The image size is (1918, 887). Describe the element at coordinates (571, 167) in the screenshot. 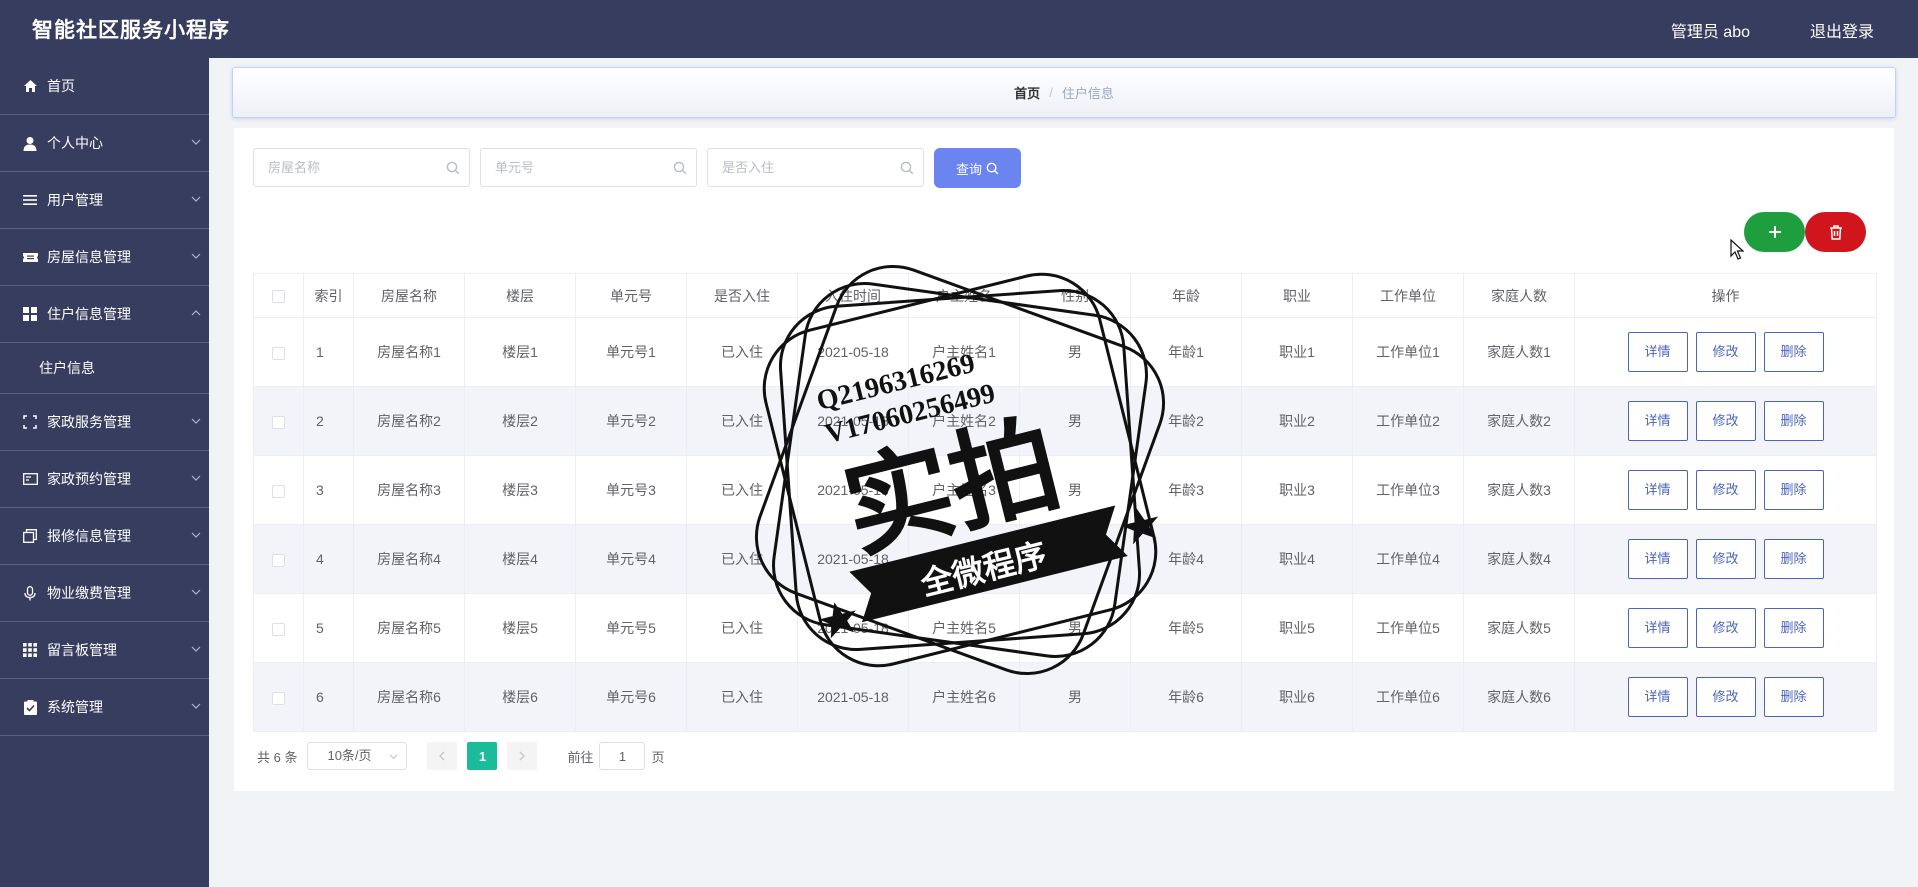

I see `unit-number-input` at that location.